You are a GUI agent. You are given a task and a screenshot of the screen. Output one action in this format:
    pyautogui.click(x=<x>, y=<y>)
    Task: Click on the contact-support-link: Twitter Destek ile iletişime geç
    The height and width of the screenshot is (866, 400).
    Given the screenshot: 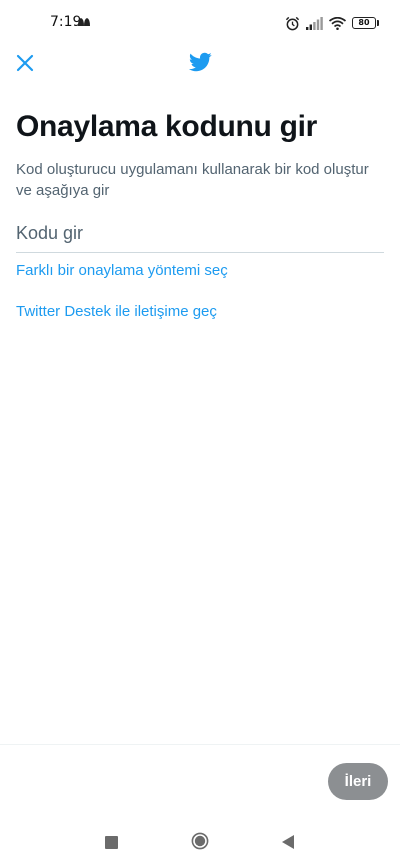 What is the action you would take?
    pyautogui.click(x=116, y=311)
    